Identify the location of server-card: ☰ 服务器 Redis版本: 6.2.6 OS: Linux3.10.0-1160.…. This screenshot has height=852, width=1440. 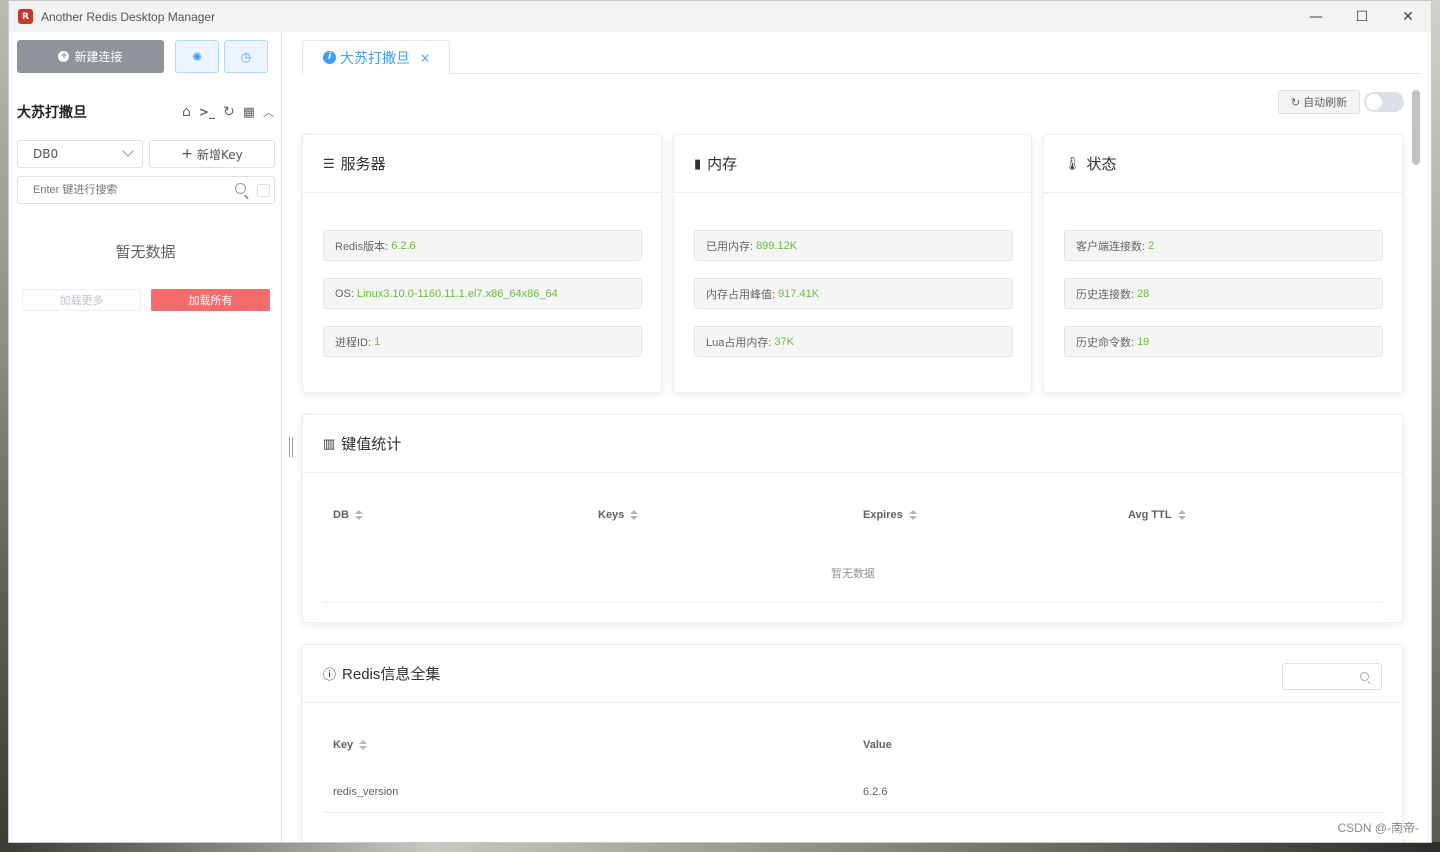
(482, 263).